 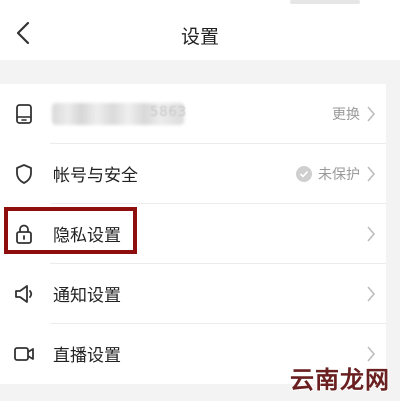 I want to click on highlight-box, so click(x=70, y=230).